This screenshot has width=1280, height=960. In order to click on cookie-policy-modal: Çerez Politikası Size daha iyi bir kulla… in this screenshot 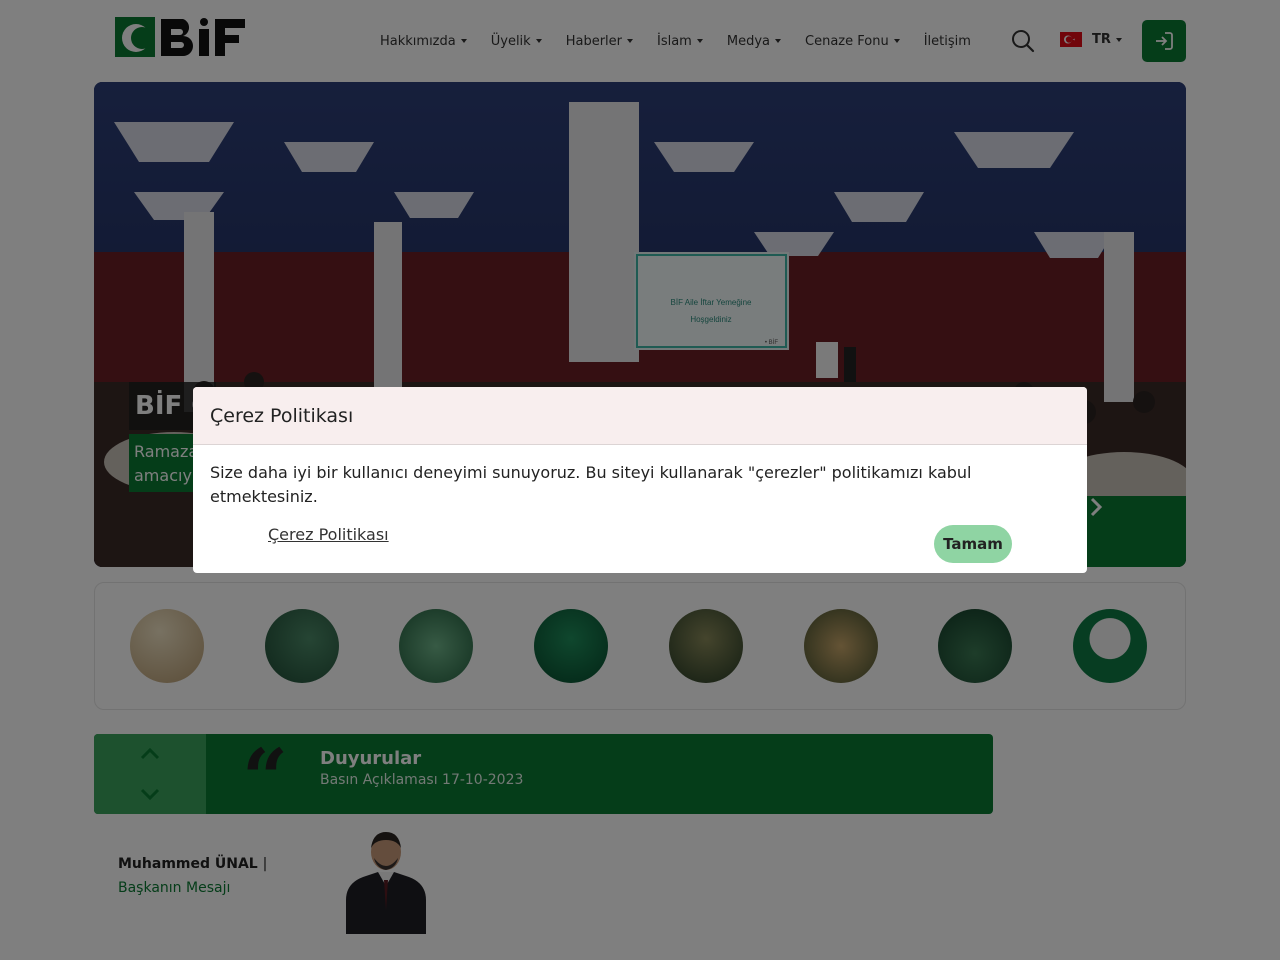, I will do `click(640, 480)`.